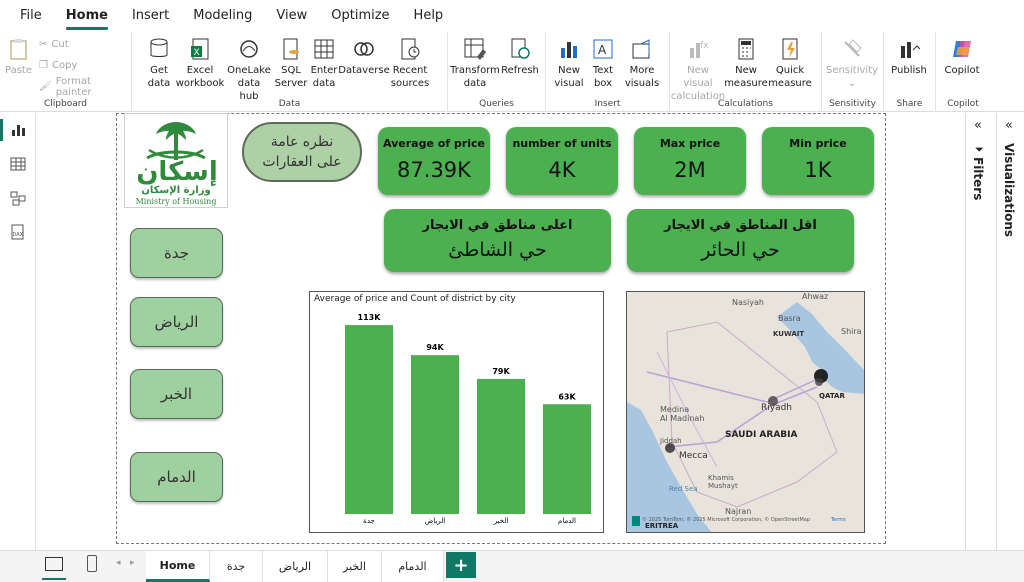 This screenshot has width=1024, height=582. Describe the element at coordinates (176, 201) in the screenshot. I see `logo-subtitle-en: Ministry of Housing` at that location.